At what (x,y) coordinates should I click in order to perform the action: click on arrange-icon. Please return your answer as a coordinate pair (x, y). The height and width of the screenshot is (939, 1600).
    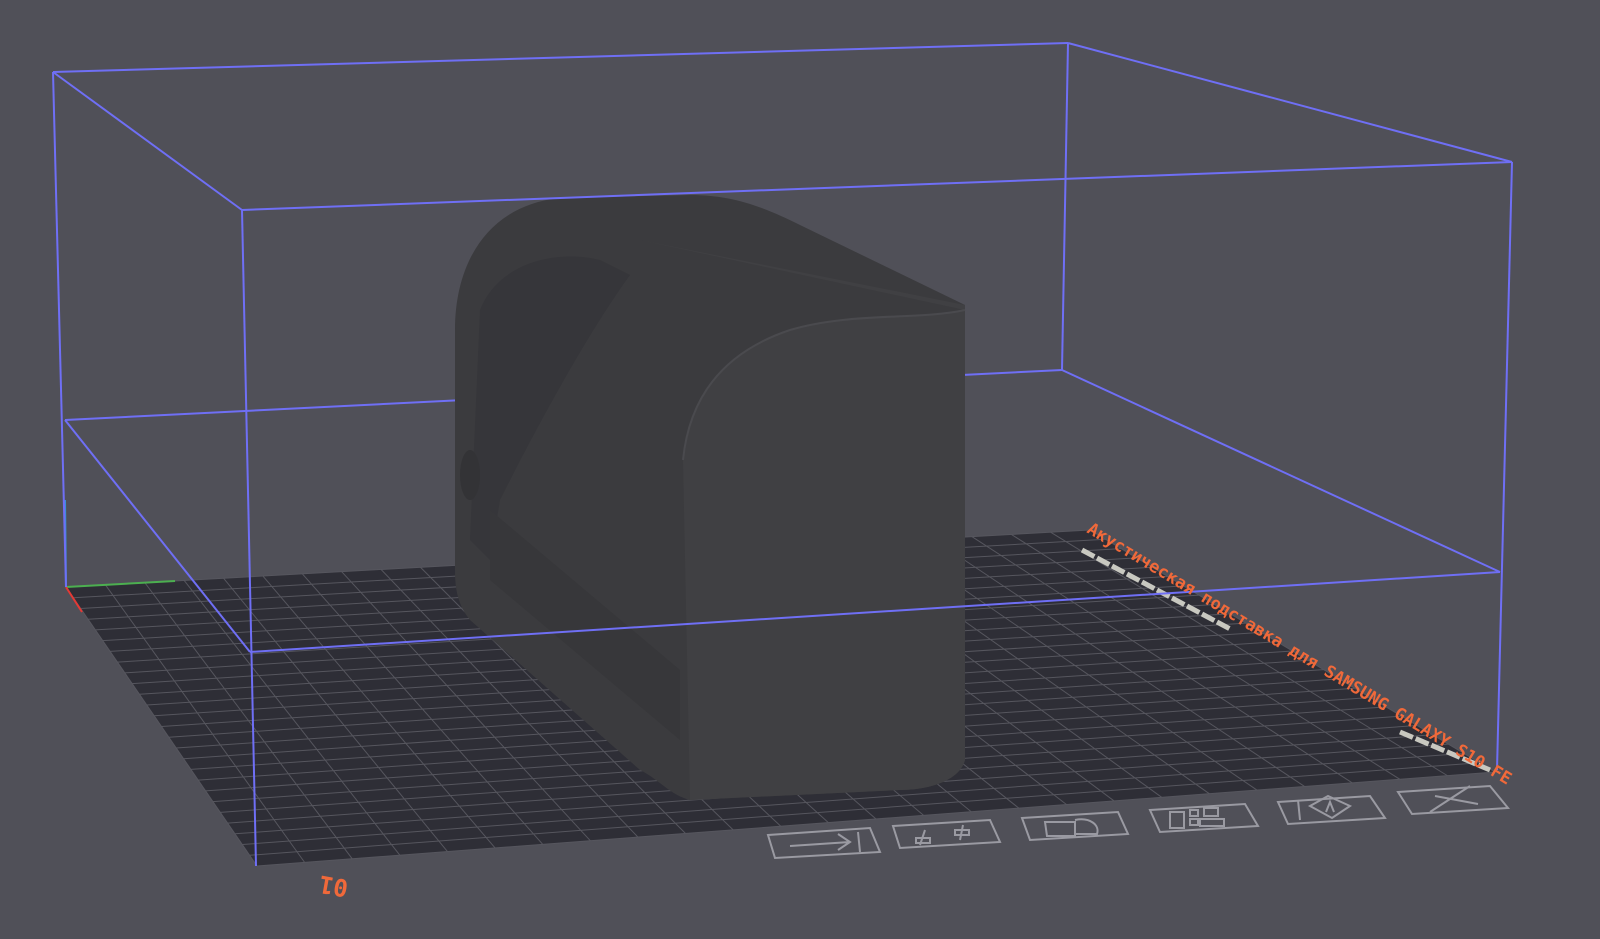
    Looking at the image, I should click on (1197, 818).